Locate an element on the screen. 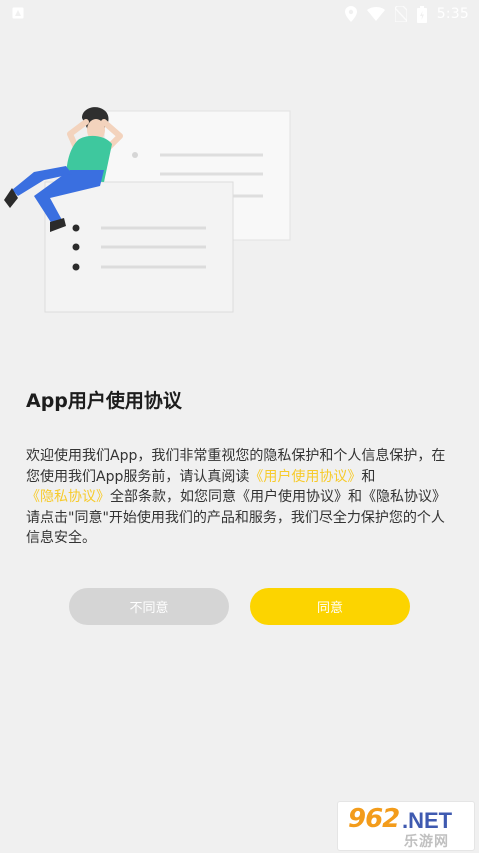 Image resolution: width=479 pixels, height=853 pixels. user-agreement-link: 《用户使用协议》 is located at coordinates (305, 477).